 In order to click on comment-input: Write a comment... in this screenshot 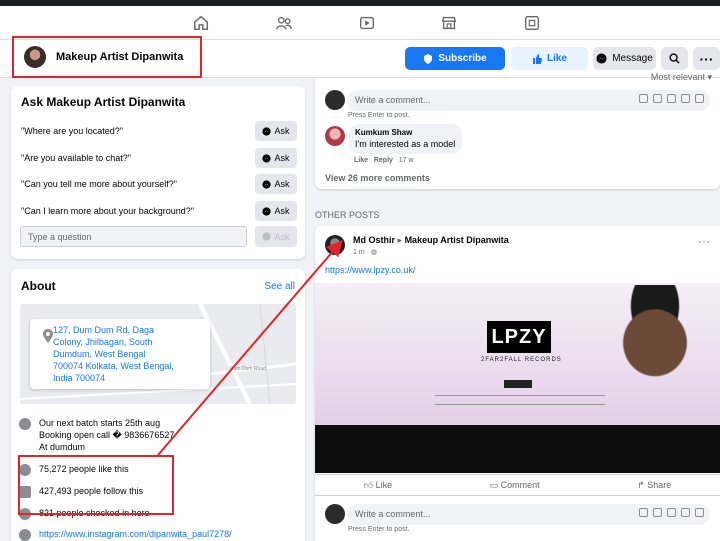, I will do `click(528, 100)`.